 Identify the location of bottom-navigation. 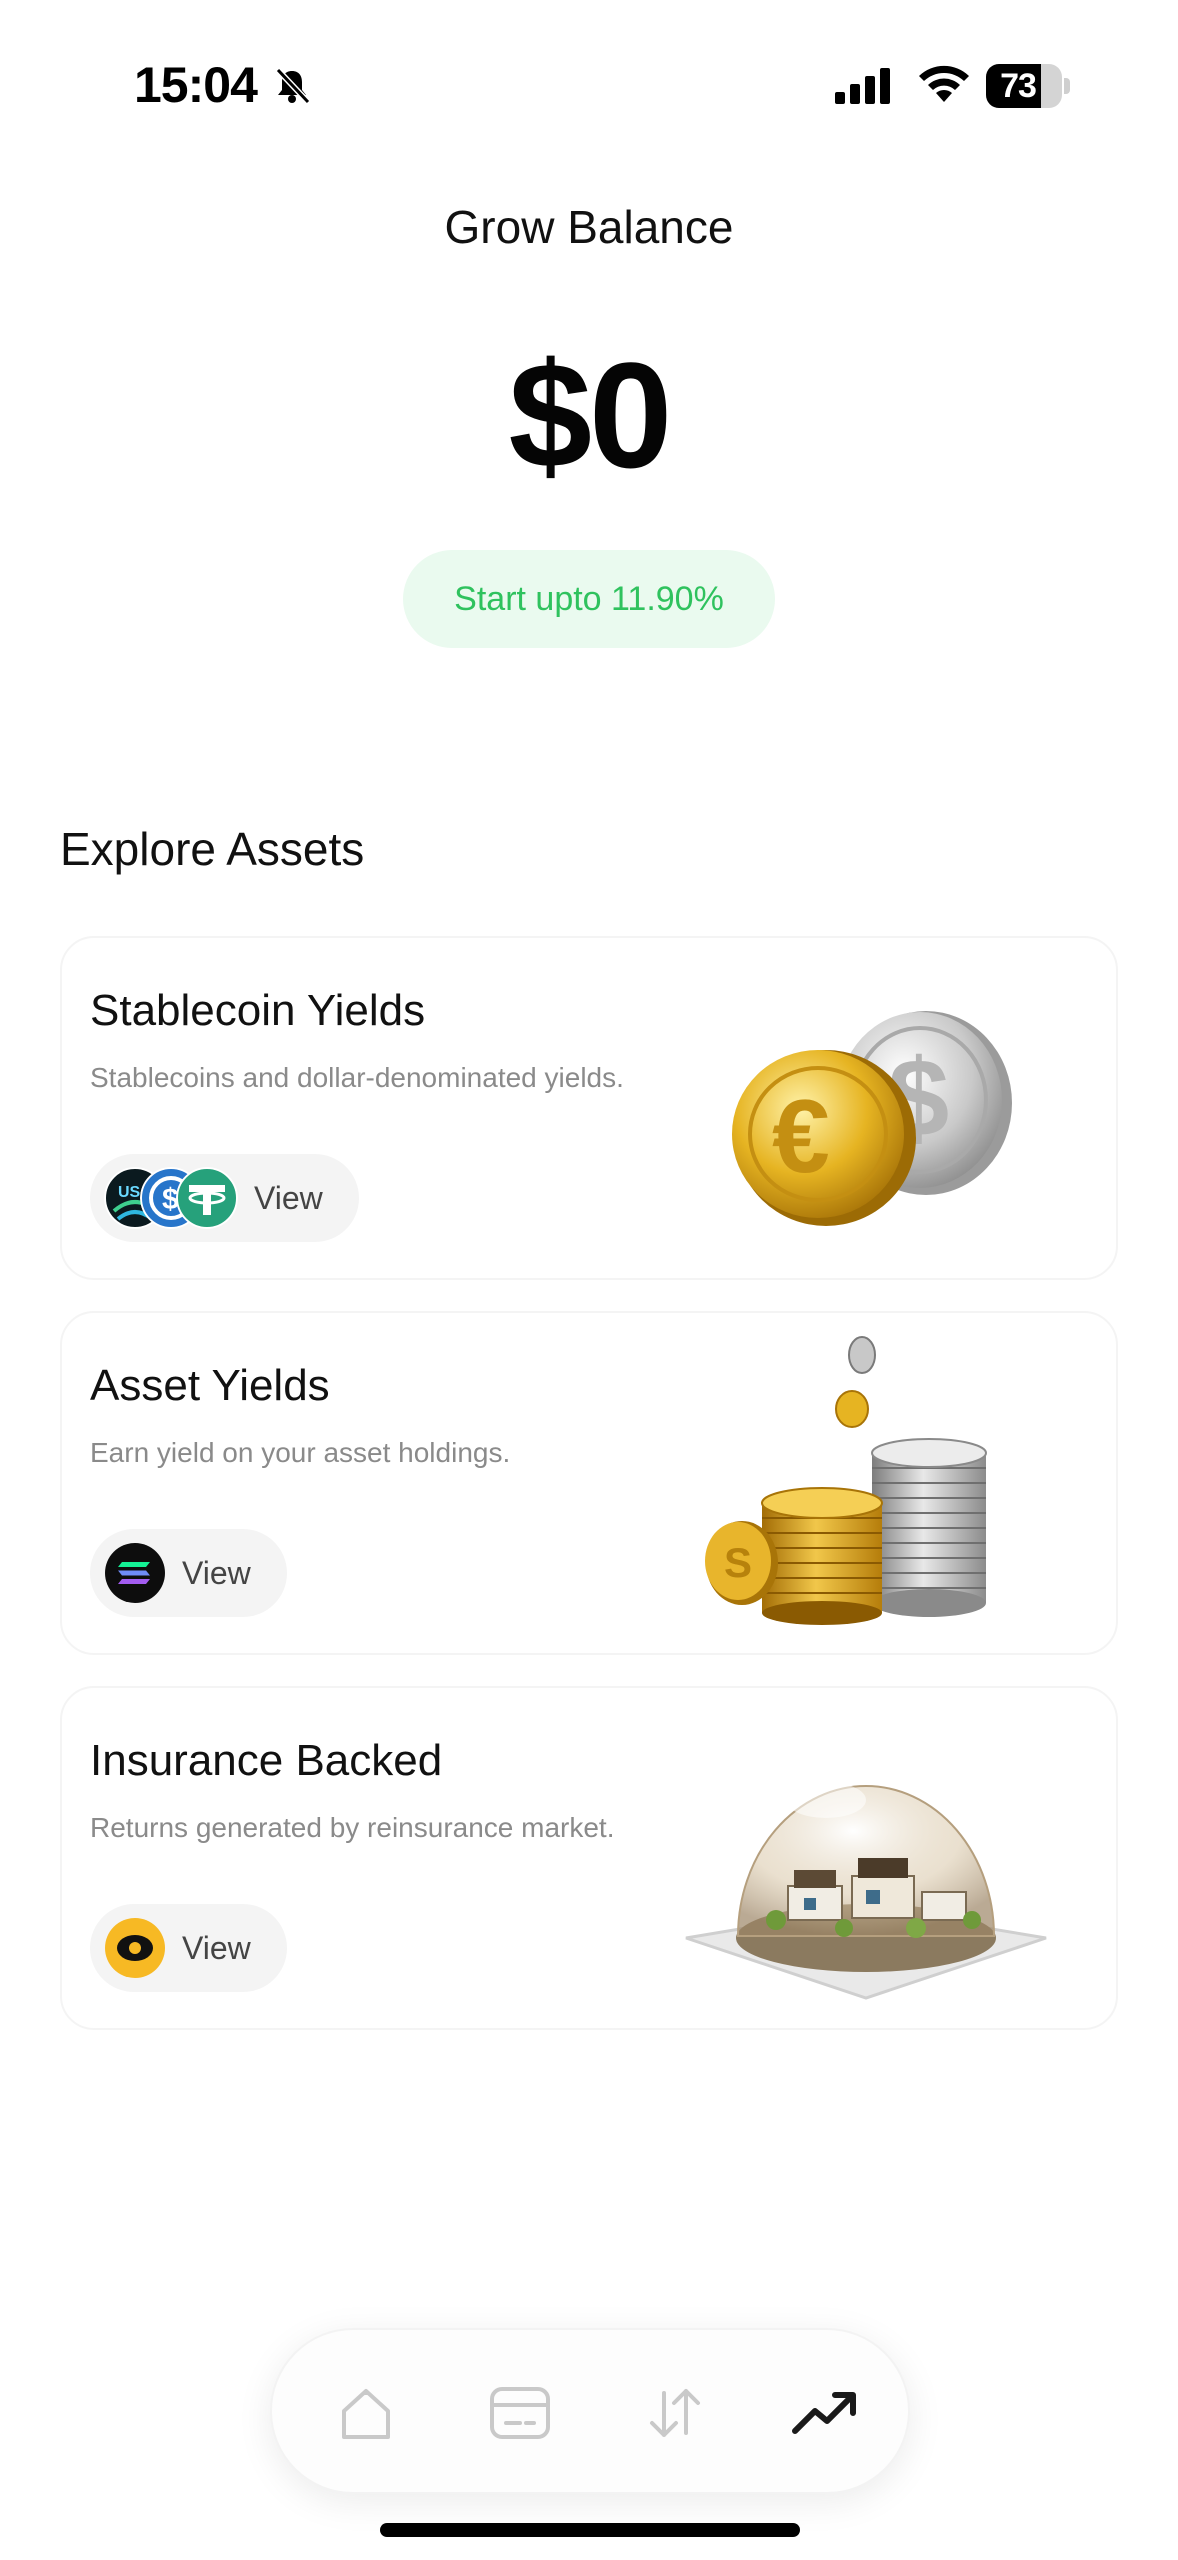
(590, 2411).